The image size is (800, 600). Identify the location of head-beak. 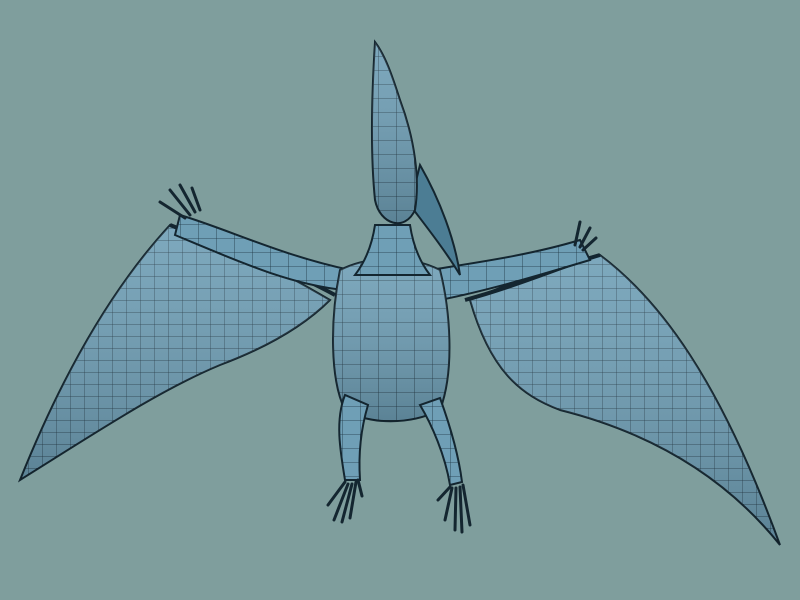
(394, 132).